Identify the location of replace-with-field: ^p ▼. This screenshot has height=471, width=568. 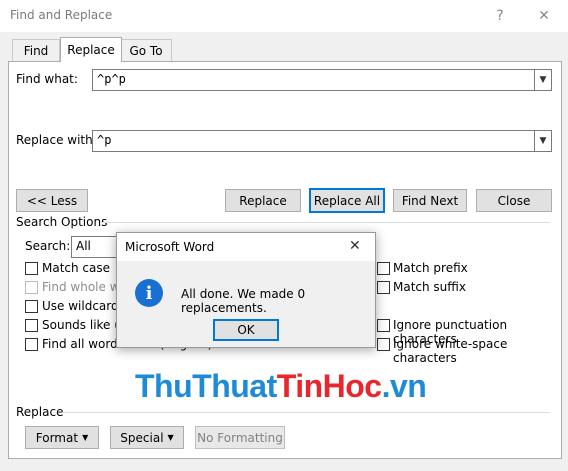
(322, 141).